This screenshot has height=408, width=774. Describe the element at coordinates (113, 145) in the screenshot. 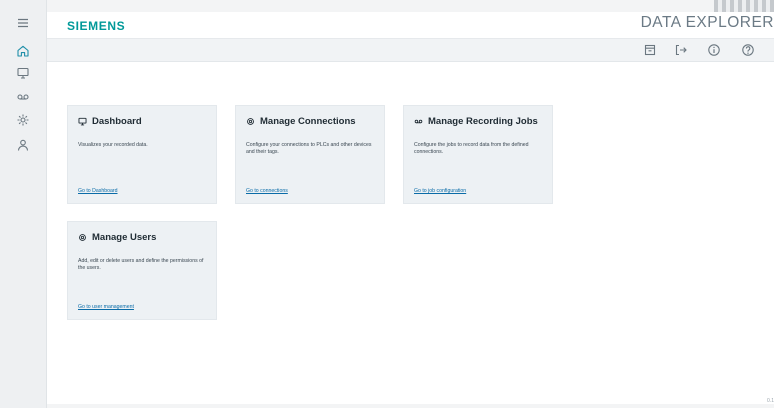

I see `card-description: Visualizes your recorded data.` at that location.